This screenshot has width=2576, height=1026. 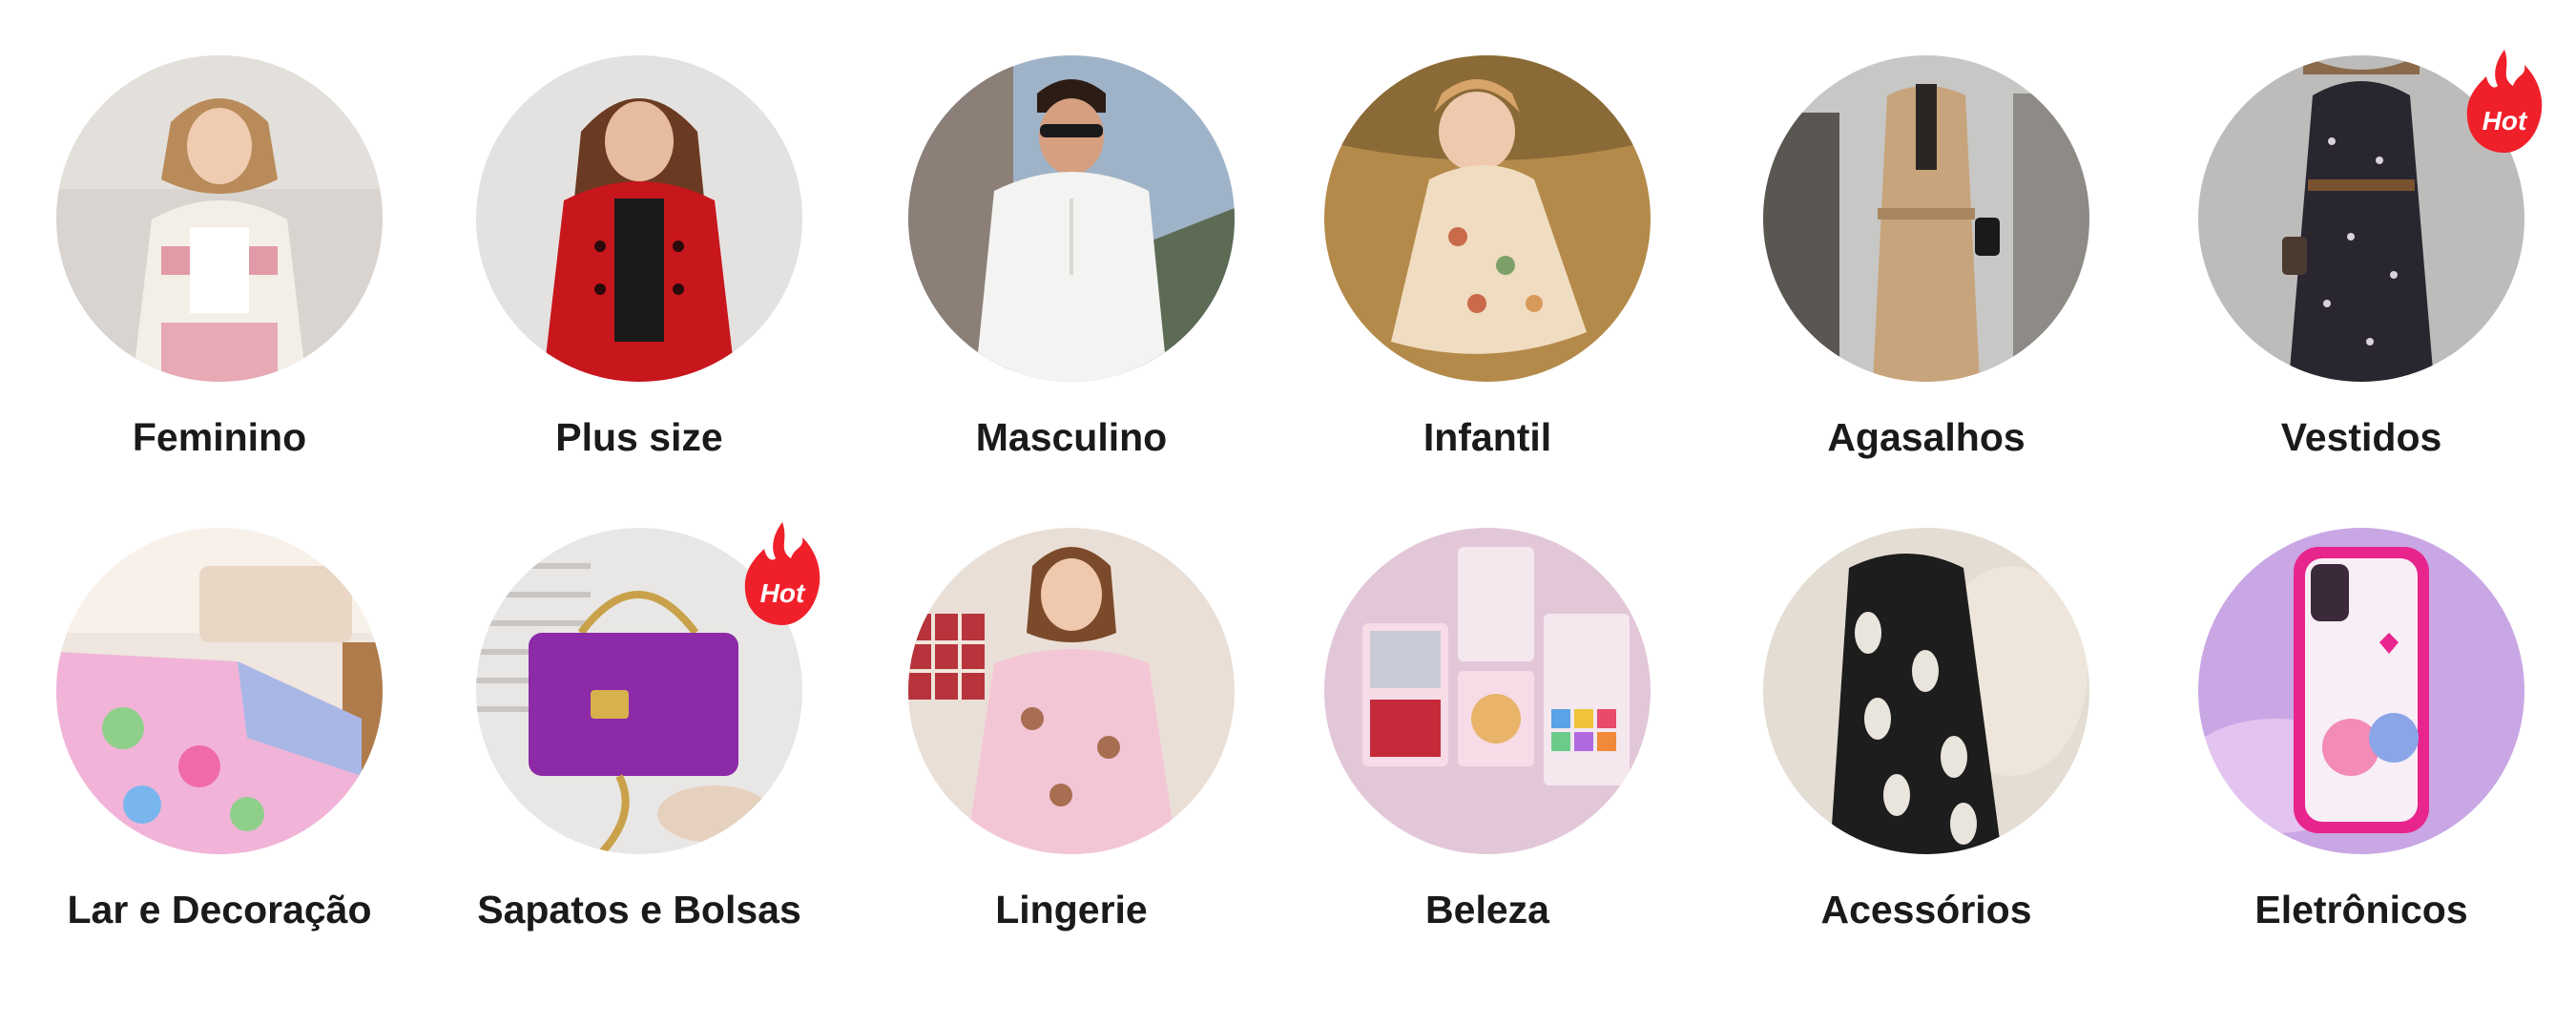 I want to click on category-sapatos-e-bolsas: Hot Sapatos e Bolsas, so click(x=639, y=727).